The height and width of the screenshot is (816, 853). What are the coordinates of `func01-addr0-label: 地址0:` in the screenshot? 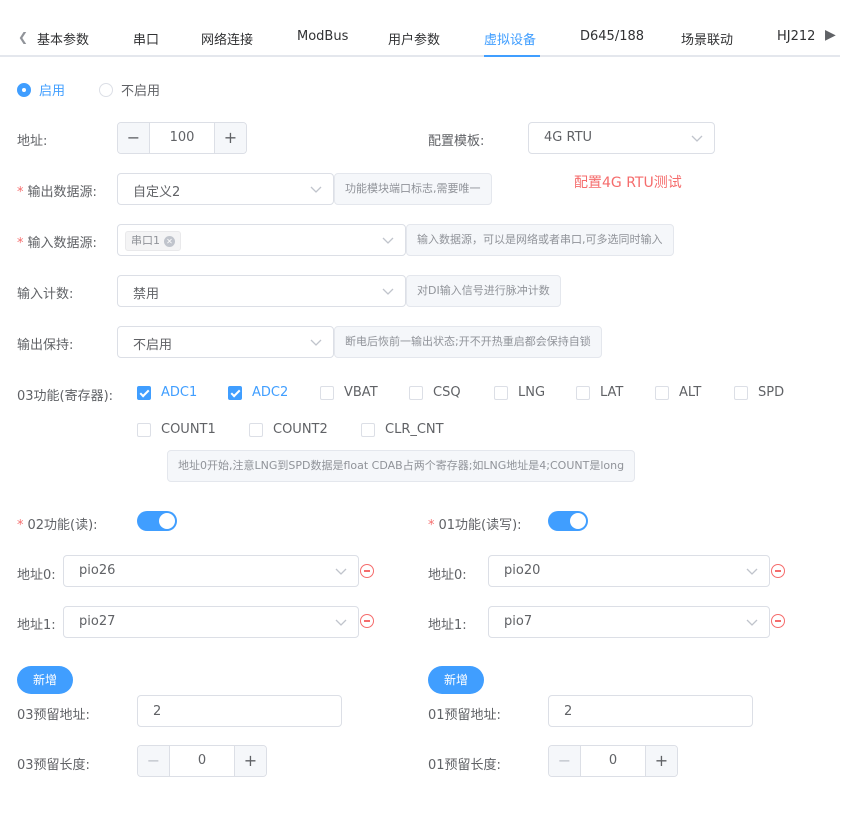 It's located at (447, 575).